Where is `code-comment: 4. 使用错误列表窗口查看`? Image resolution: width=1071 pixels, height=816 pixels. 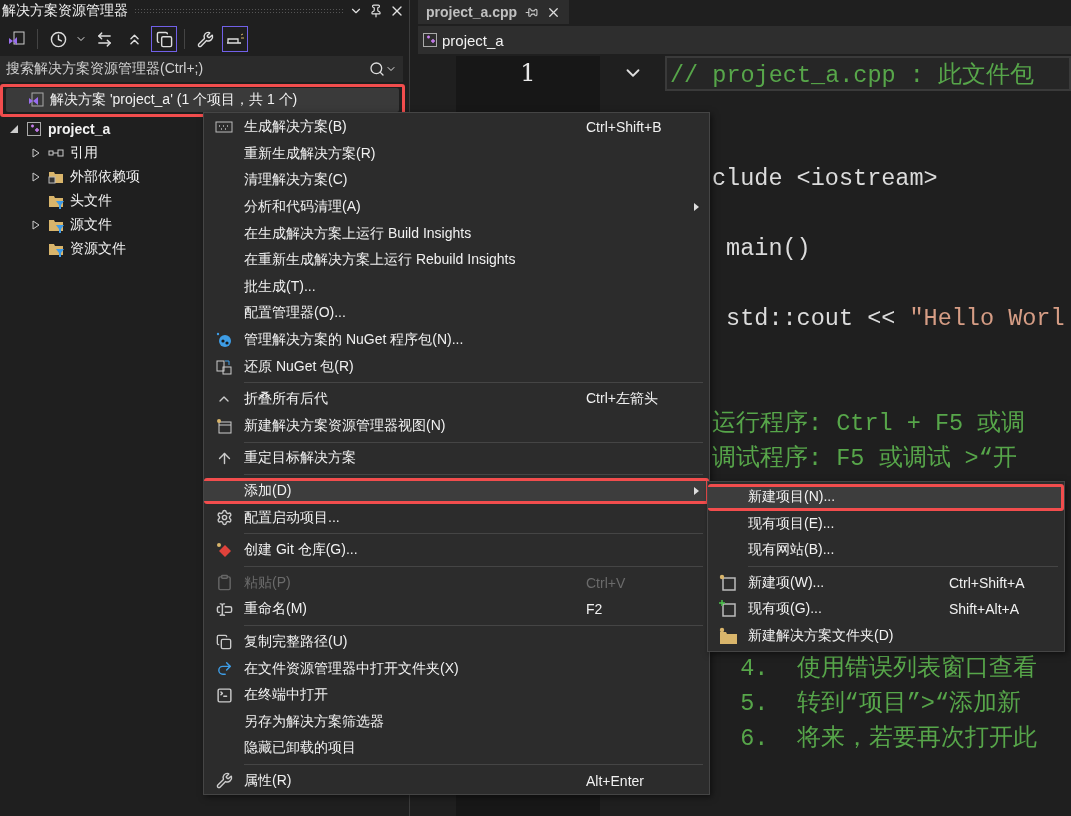
code-comment: 4. 使用错误列表窗口查看 is located at coordinates (888, 668).